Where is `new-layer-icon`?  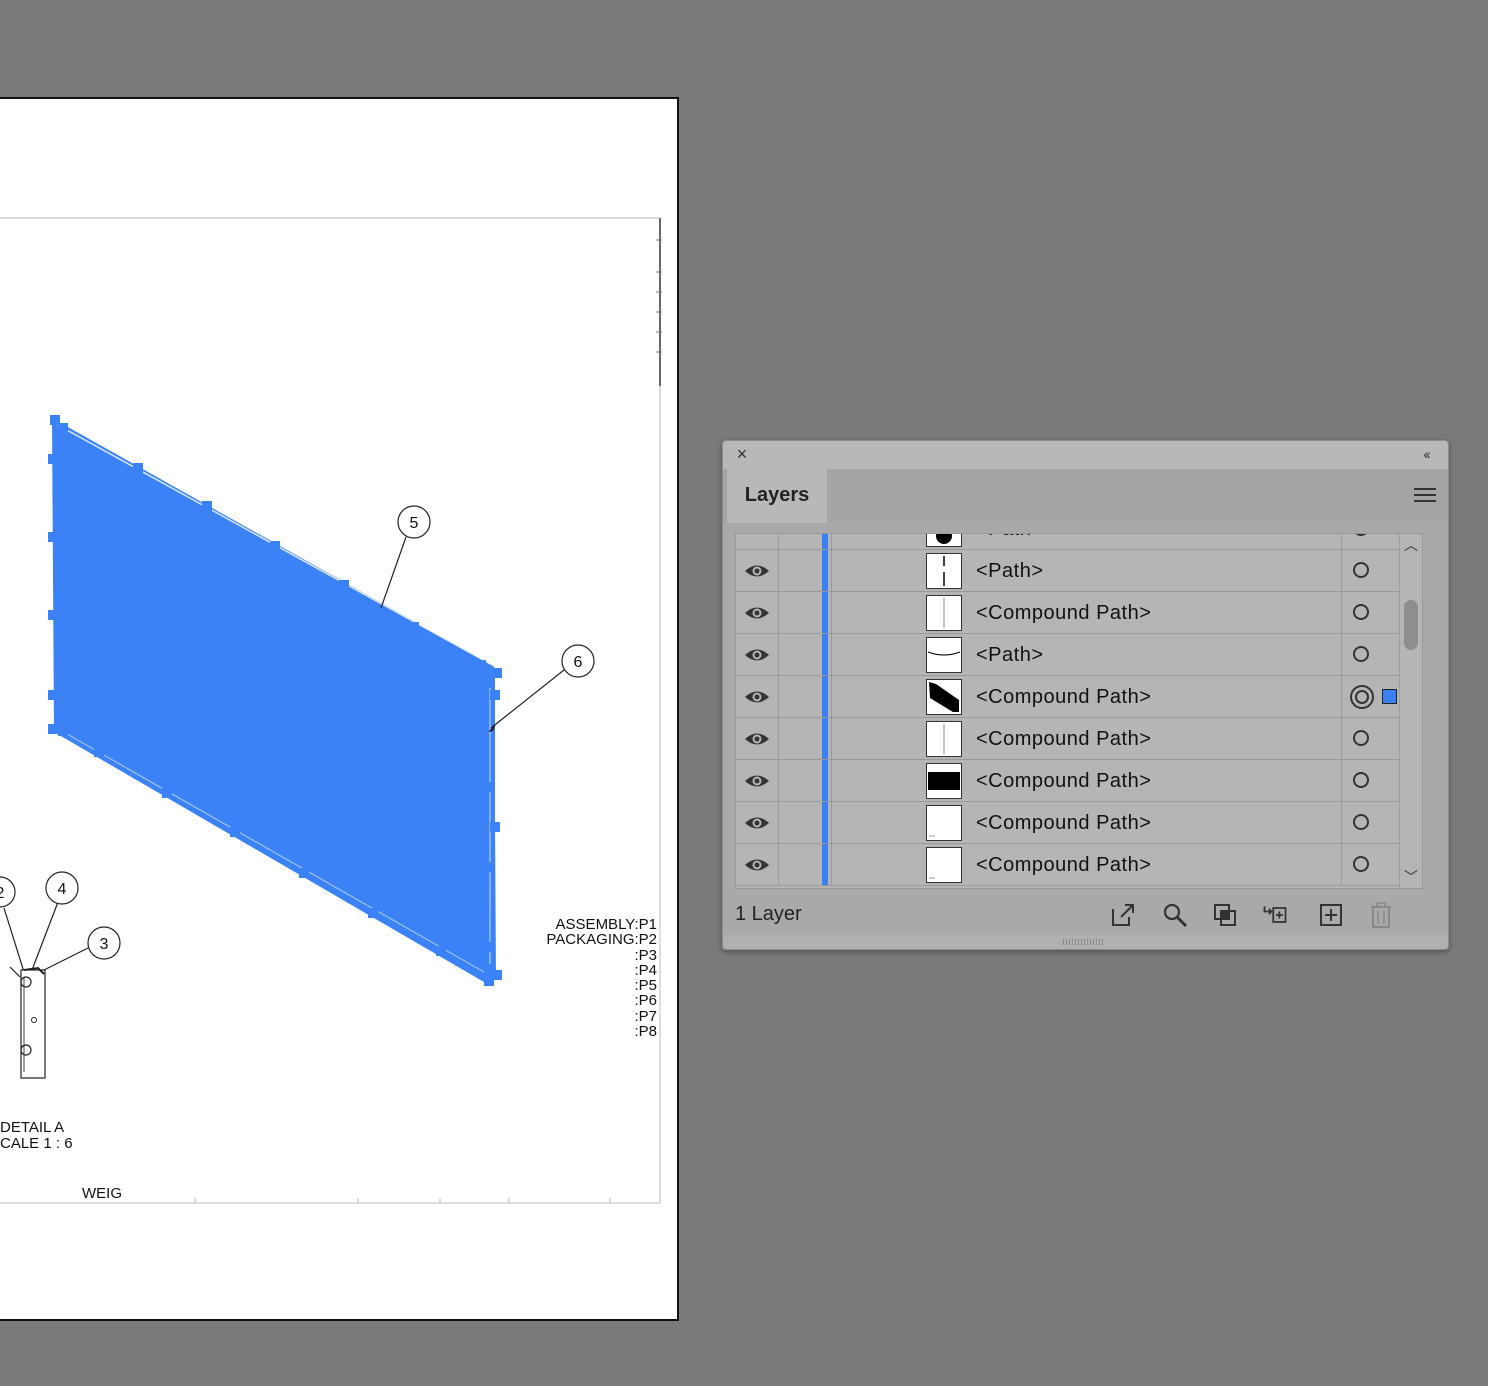 new-layer-icon is located at coordinates (1331, 915).